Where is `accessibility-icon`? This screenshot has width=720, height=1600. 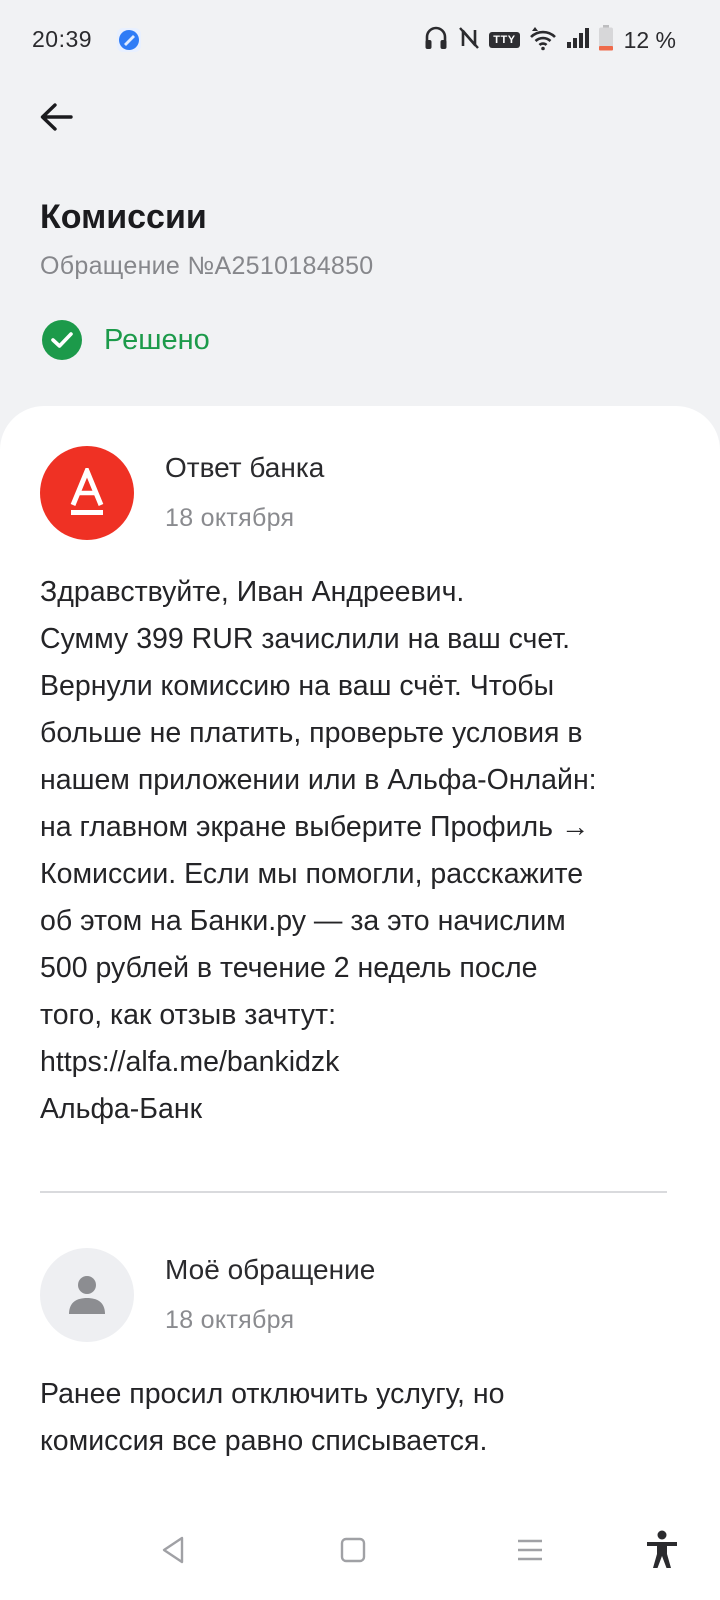
accessibility-icon is located at coordinates (662, 1549).